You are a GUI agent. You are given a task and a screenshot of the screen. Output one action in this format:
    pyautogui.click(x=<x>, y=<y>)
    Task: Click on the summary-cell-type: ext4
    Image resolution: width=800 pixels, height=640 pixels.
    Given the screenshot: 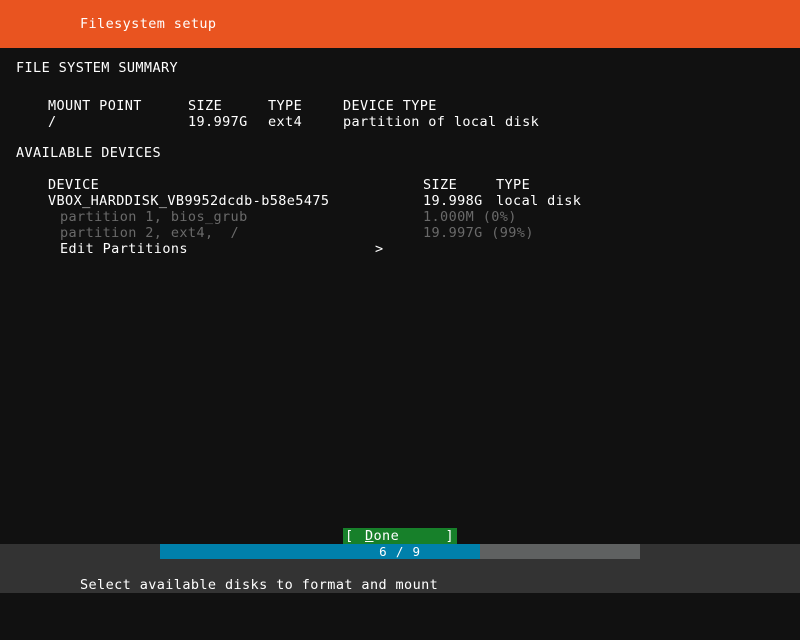 What is the action you would take?
    pyautogui.click(x=285, y=122)
    